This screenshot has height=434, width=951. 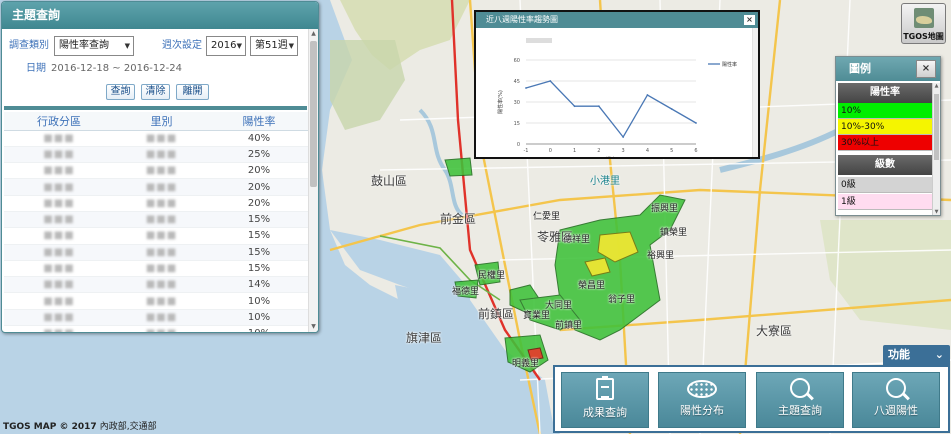 I want to click on rate-cell: 15%, so click(x=259, y=236).